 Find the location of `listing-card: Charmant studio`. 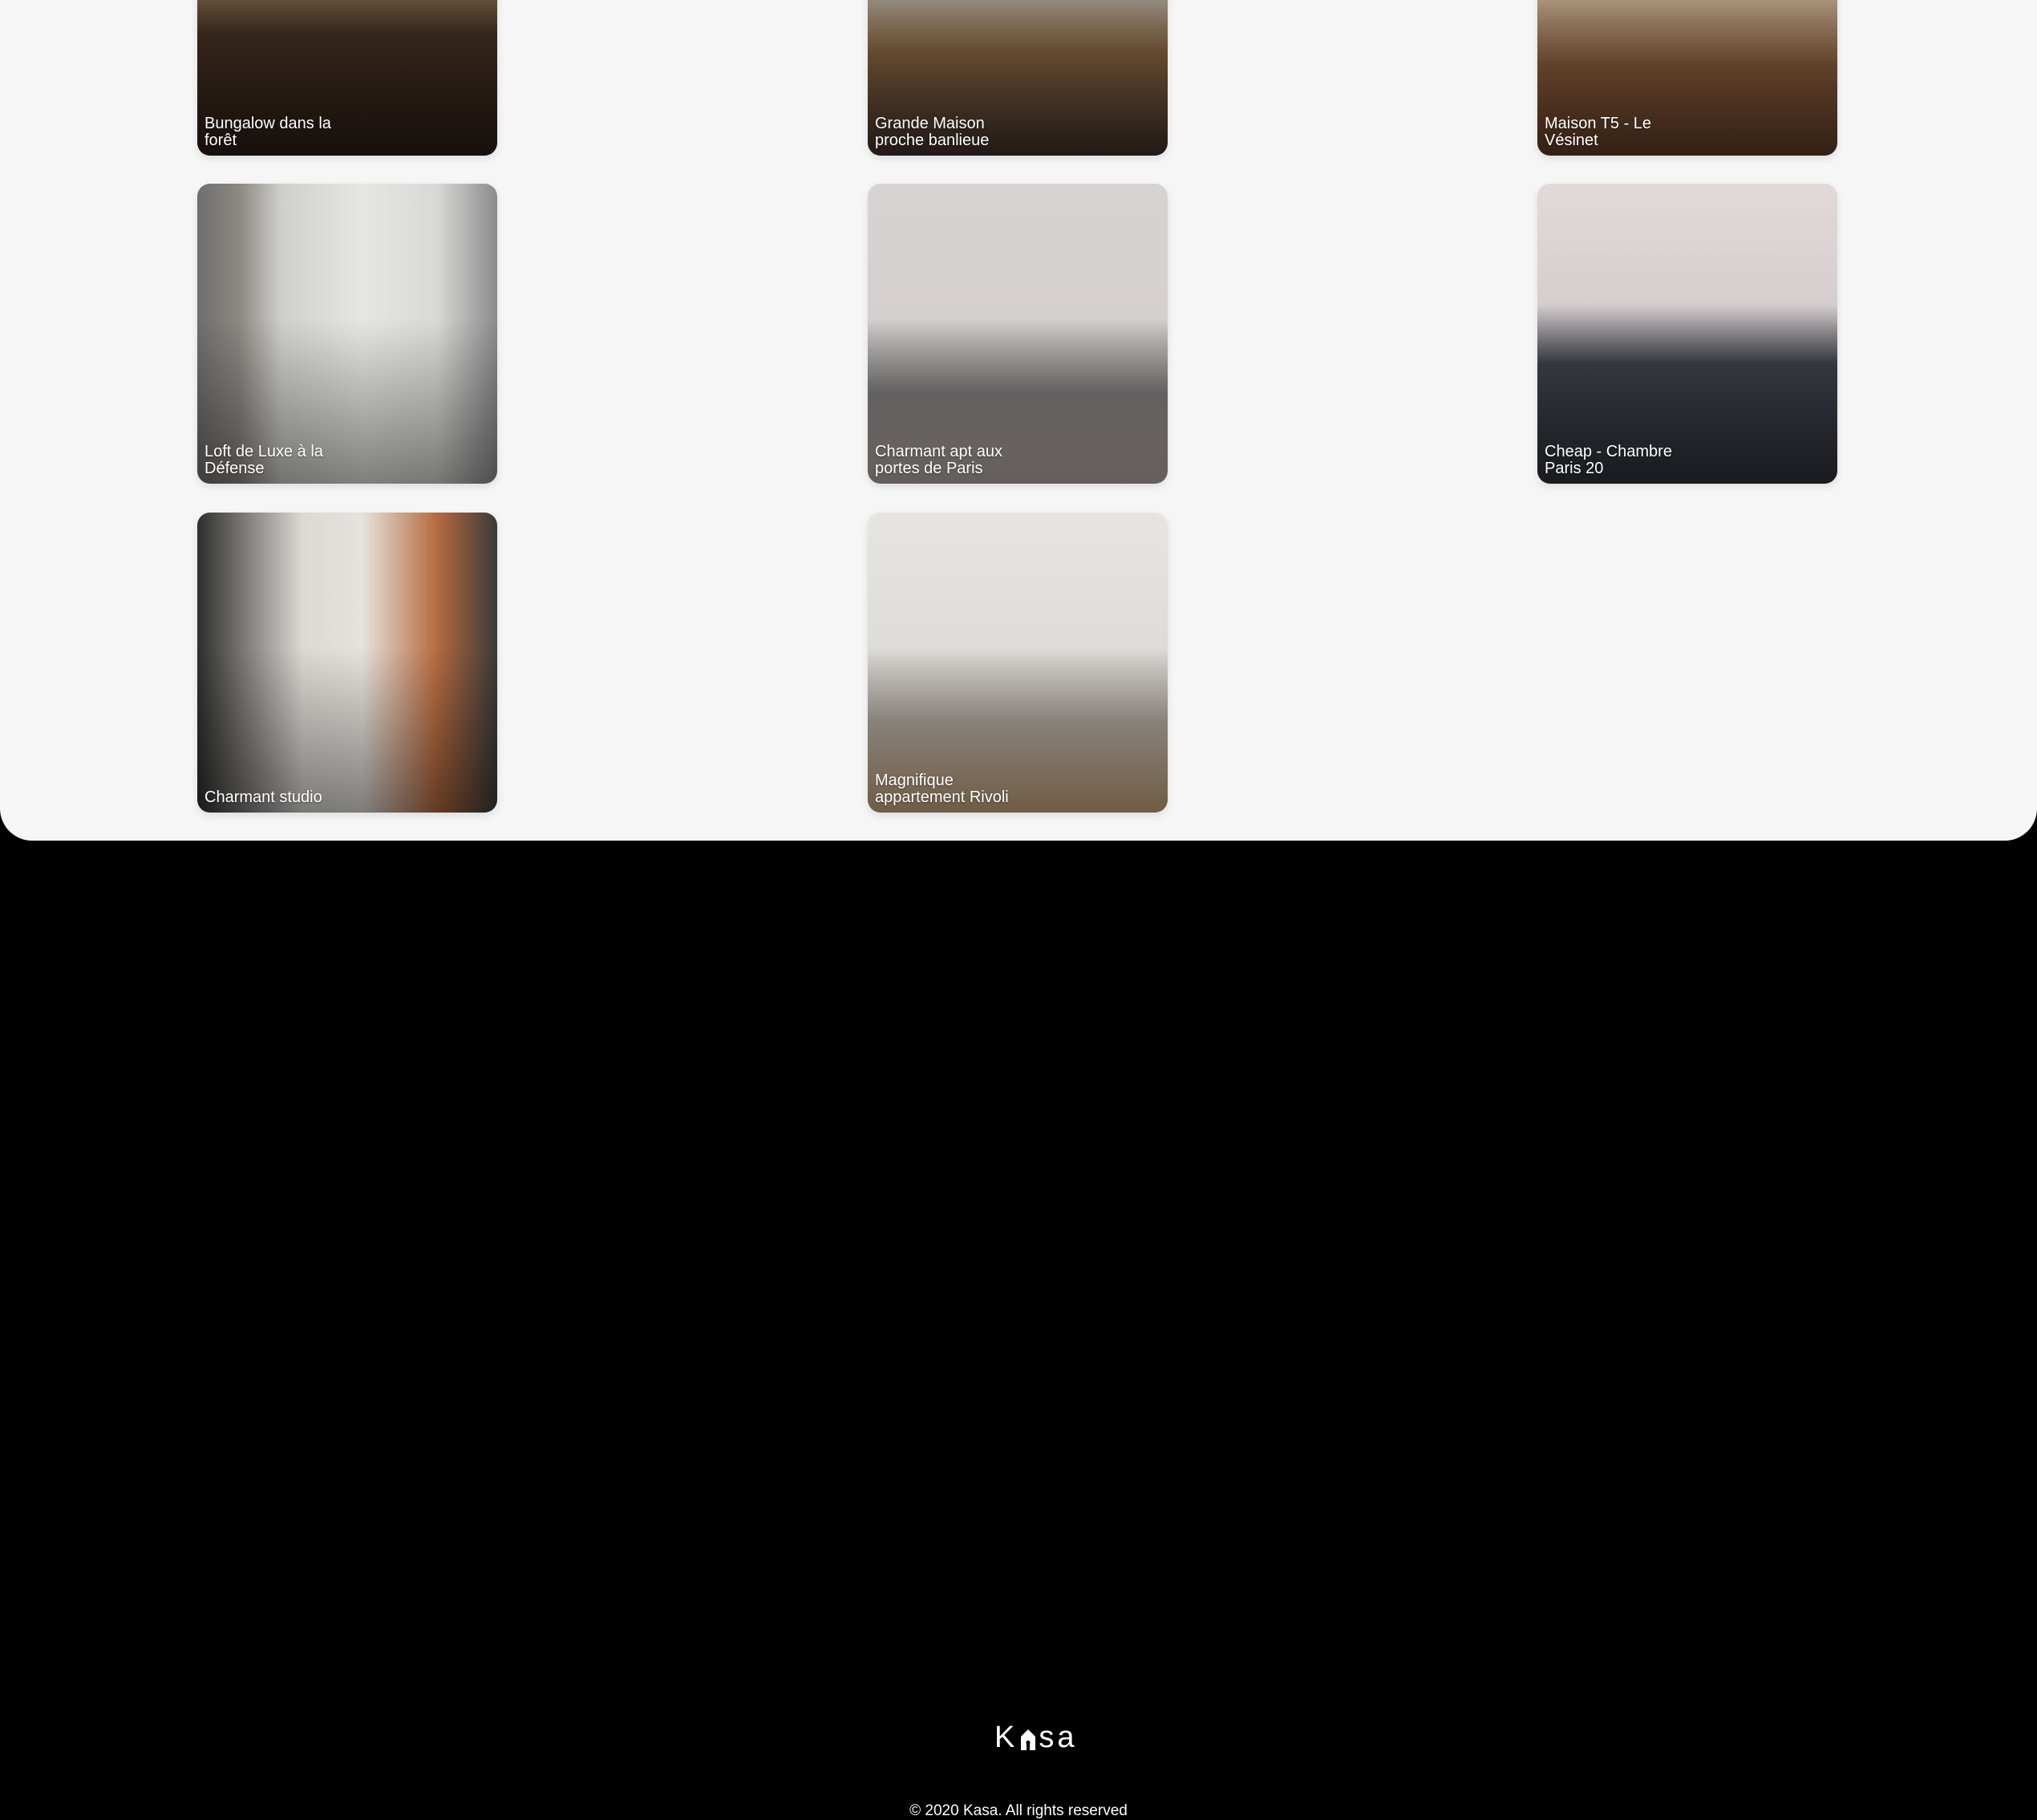

listing-card: Charmant studio is located at coordinates (347, 663).